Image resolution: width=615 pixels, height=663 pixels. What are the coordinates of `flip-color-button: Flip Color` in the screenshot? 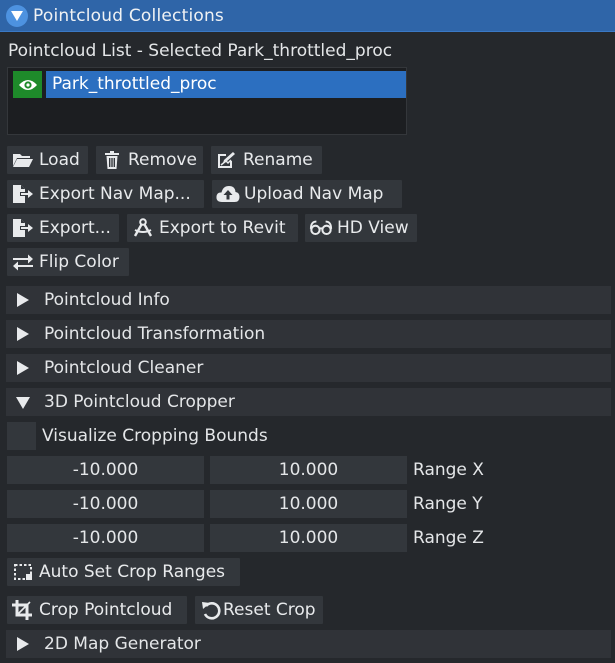 It's located at (68, 262).